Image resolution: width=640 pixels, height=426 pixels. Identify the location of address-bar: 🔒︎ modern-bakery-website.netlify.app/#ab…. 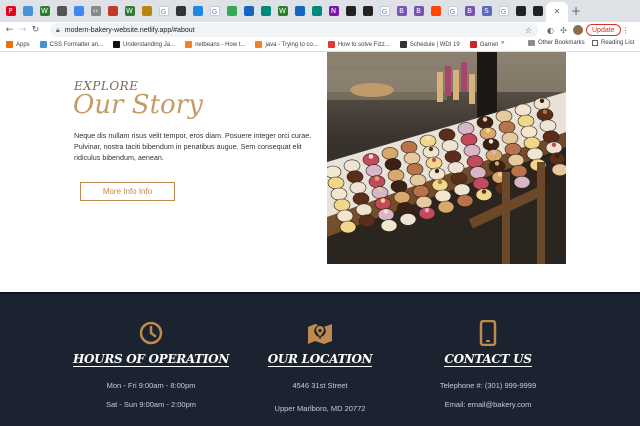
(294, 30).